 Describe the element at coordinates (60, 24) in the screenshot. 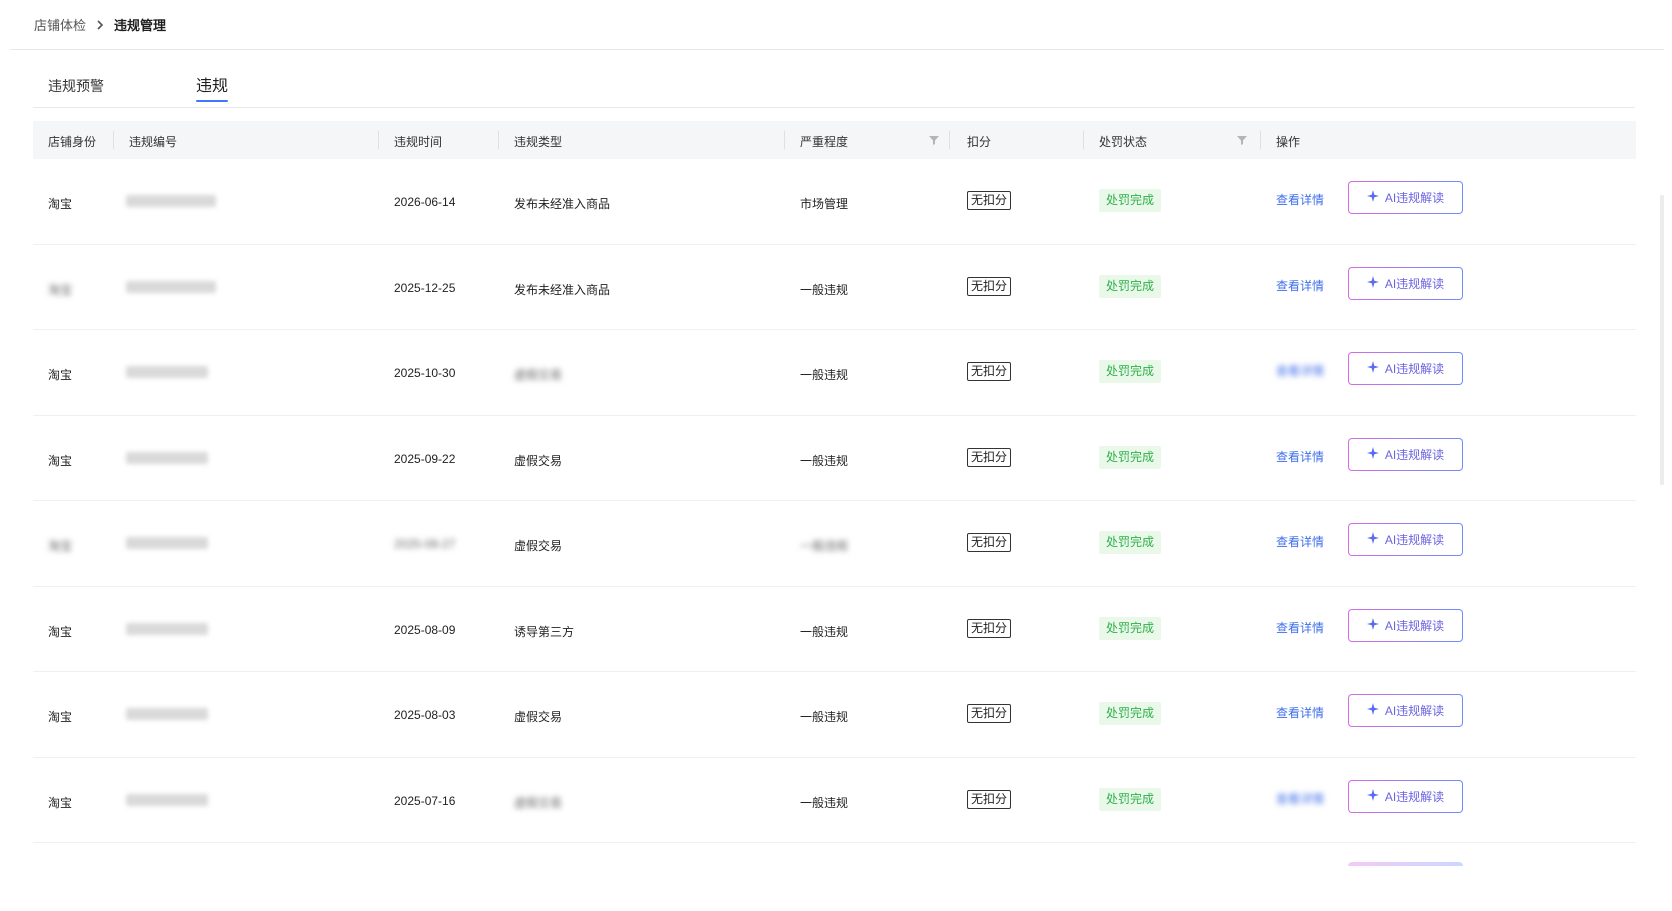

I see `breadcrumb-parent: 店铺体检` at that location.